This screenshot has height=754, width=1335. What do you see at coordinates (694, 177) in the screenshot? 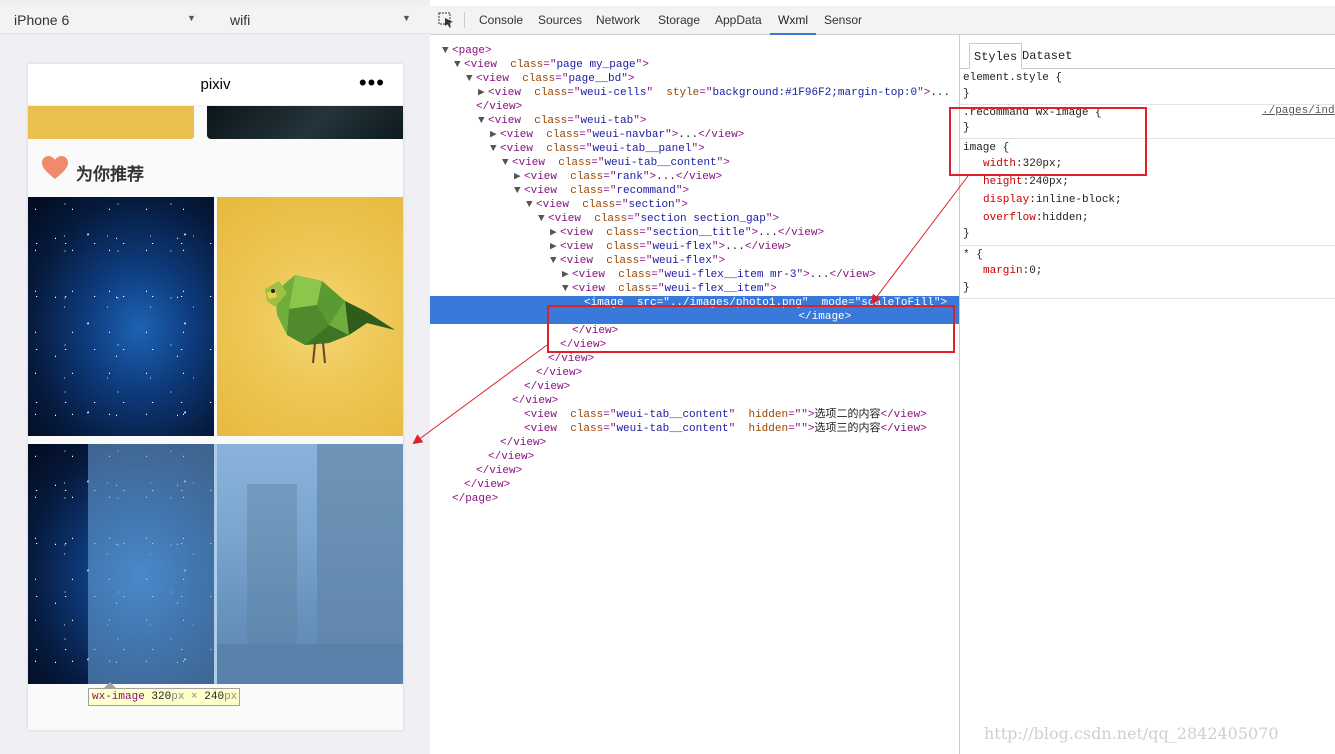
I see `tree-node: ▶ <view class="rank">...</view>` at bounding box center [694, 177].